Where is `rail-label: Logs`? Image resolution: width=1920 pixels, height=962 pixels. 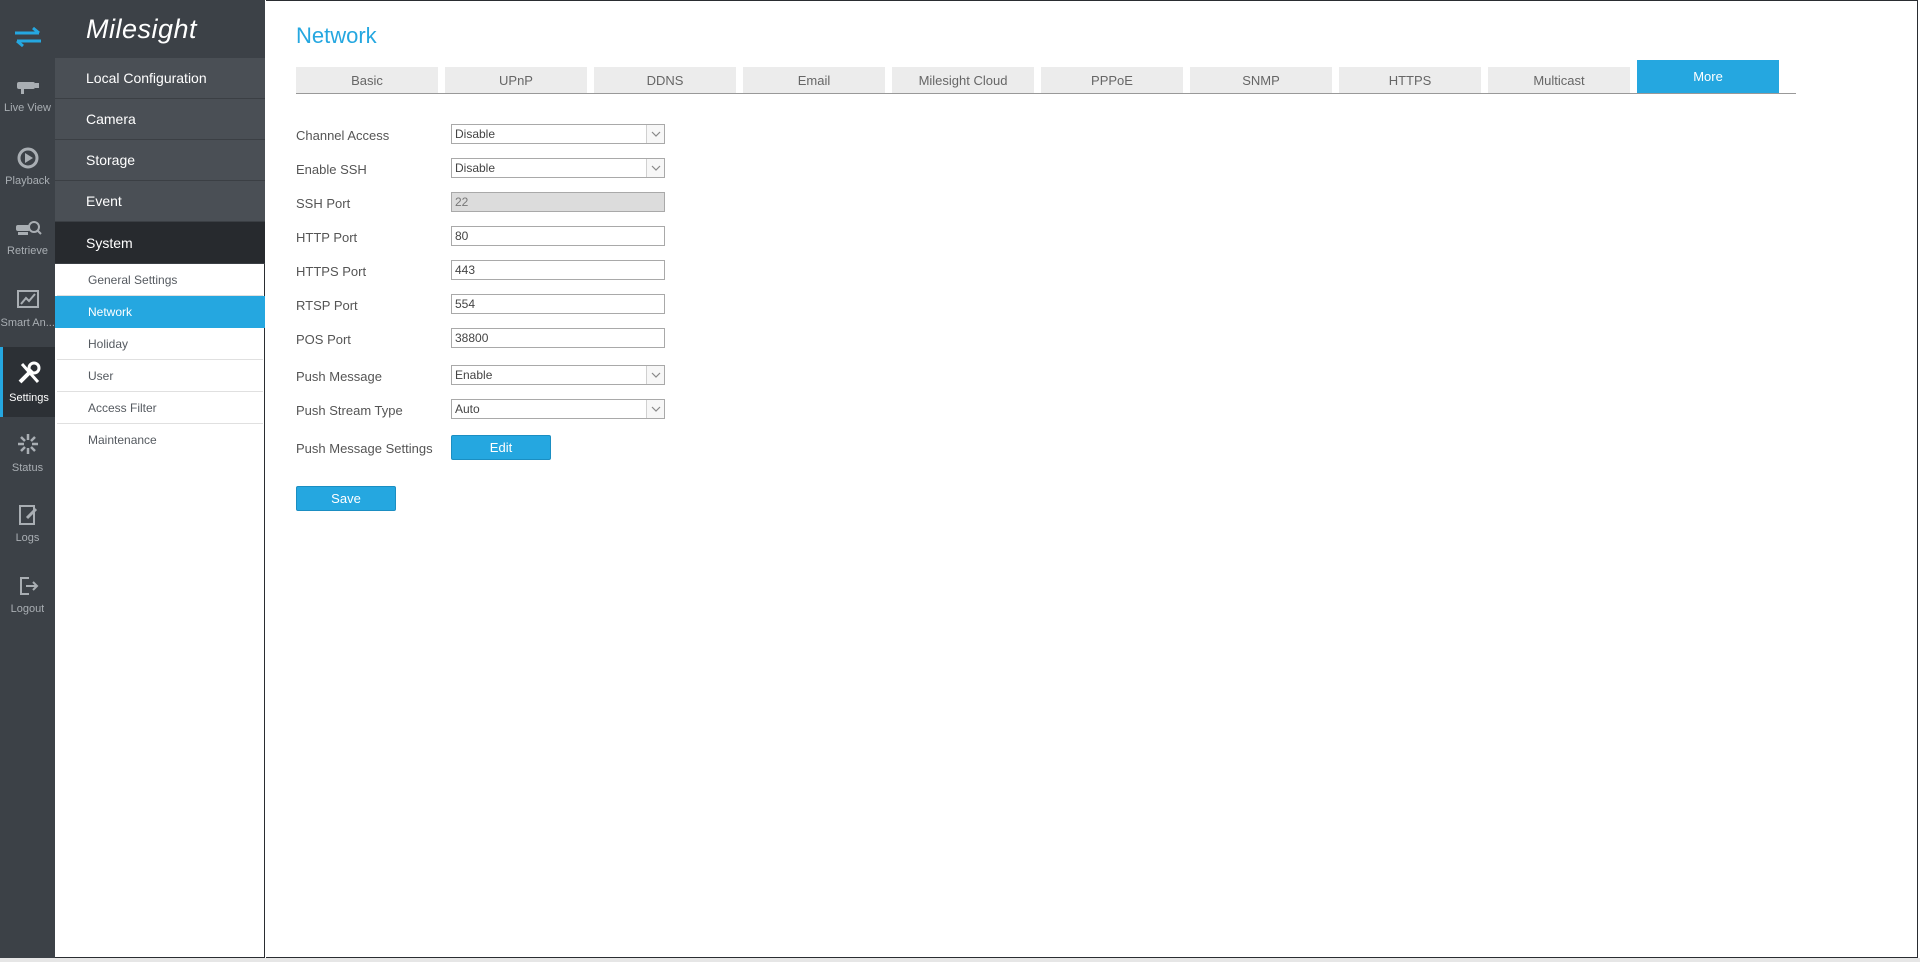
rail-label: Logs is located at coordinates (27, 538).